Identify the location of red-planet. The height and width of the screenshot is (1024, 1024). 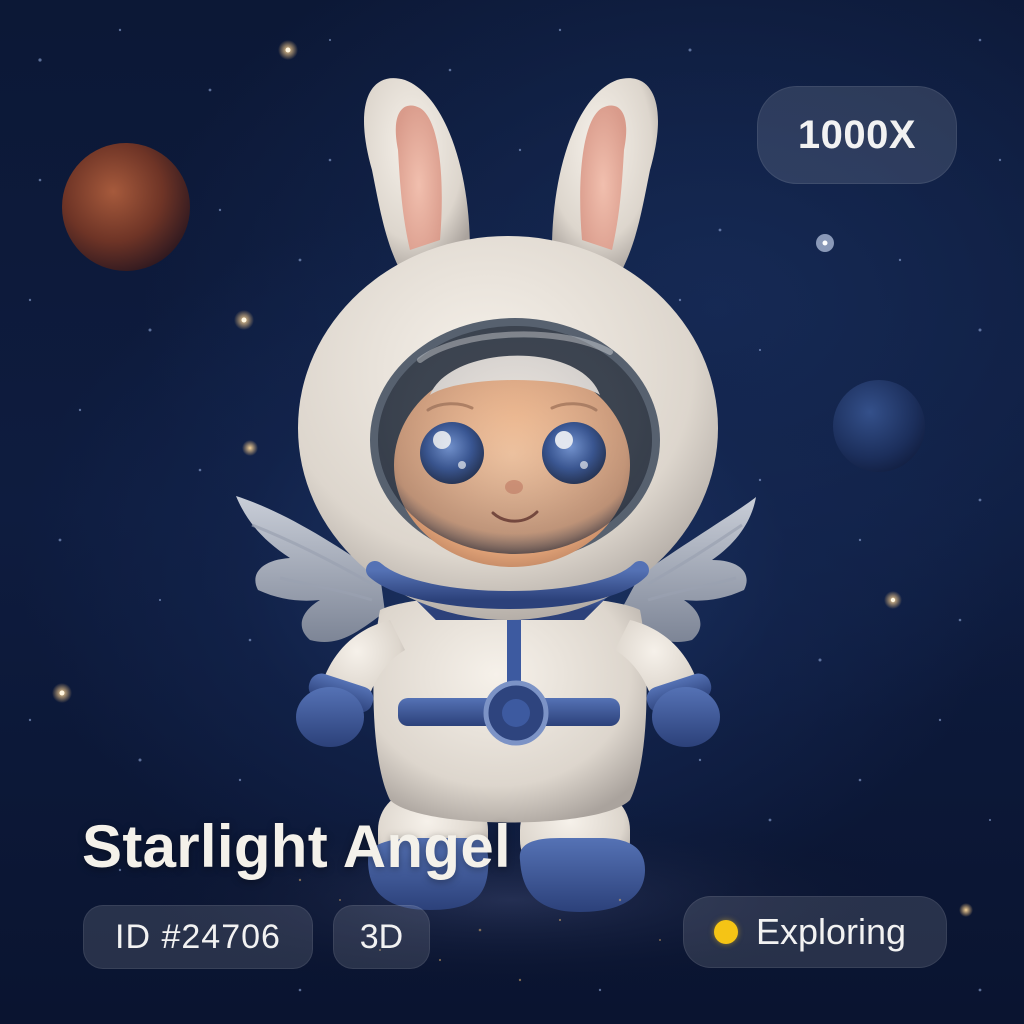
(126, 207).